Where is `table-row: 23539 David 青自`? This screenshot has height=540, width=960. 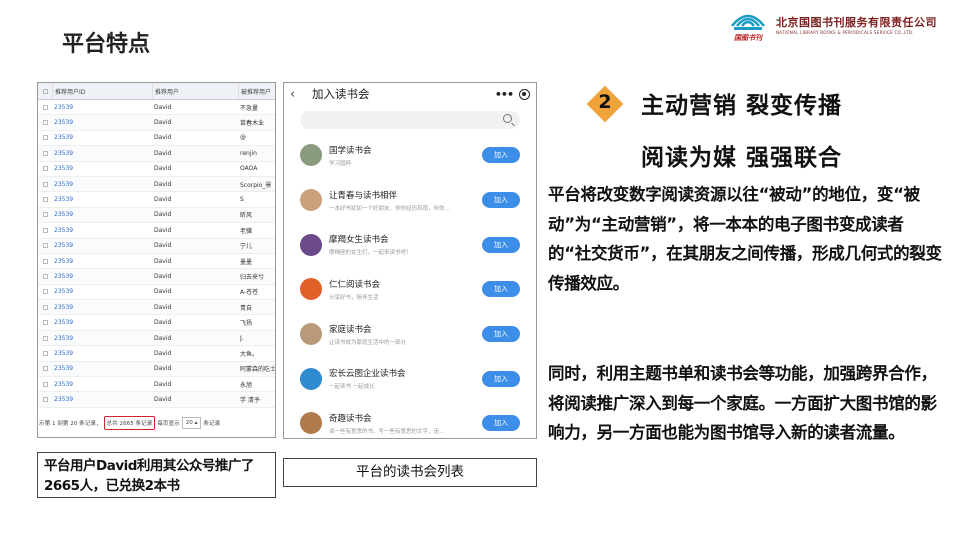 table-row: 23539 David 青自 is located at coordinates (156, 308).